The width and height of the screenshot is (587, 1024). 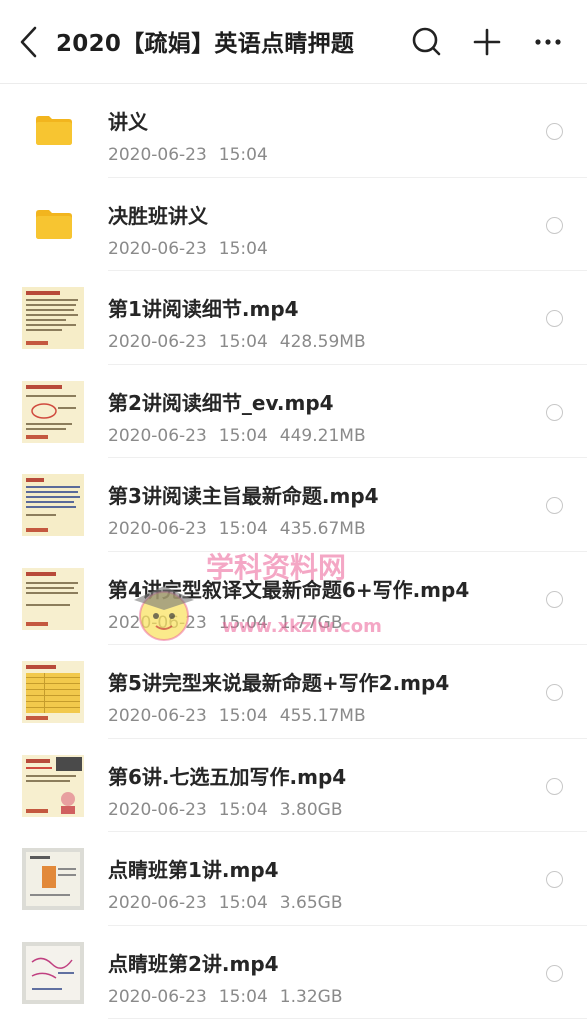 I want to click on list-item: 第6讲.七选五加写作.mp4 2020-06-23 15:04 3.80GB, so click(x=293, y=786).